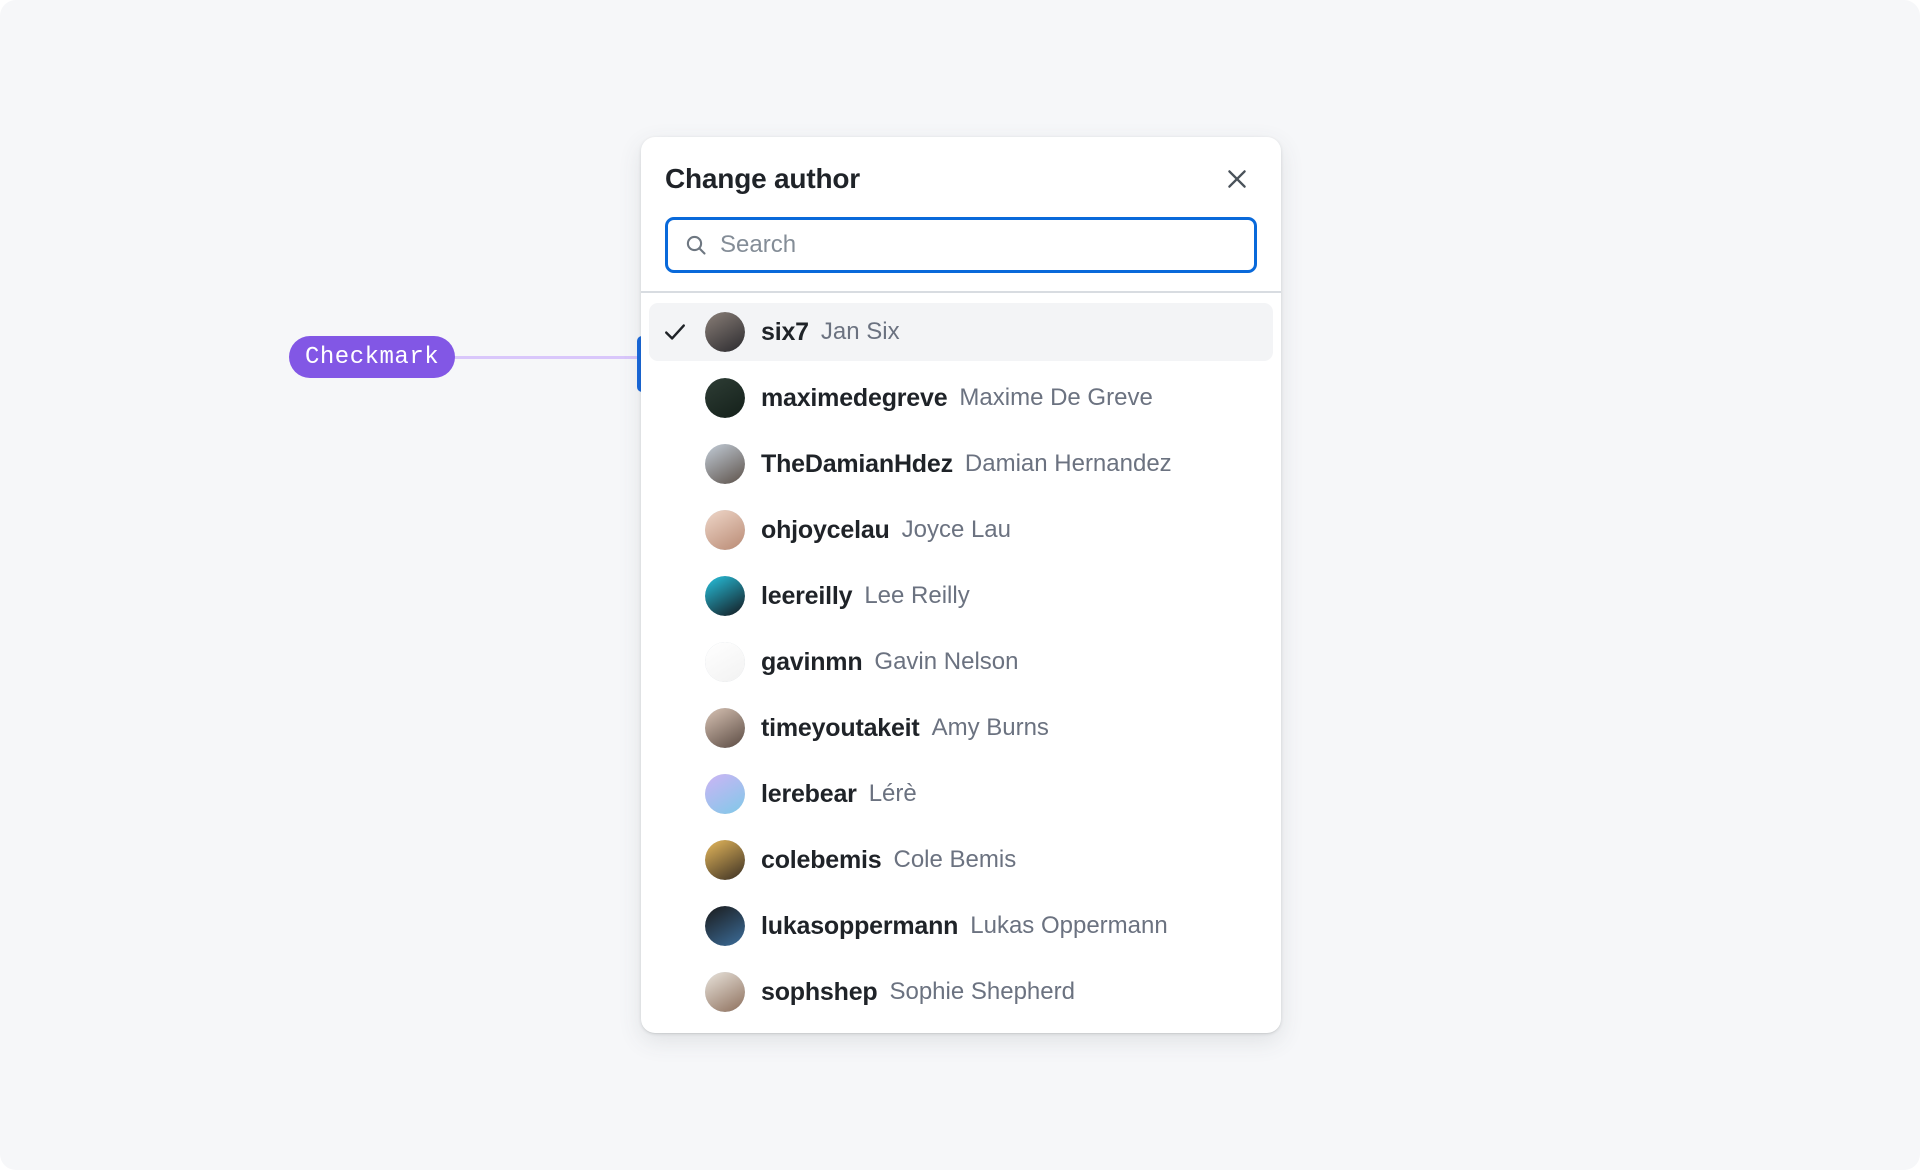 This screenshot has width=1920, height=1170. What do you see at coordinates (556, 357) in the screenshot?
I see `annotation-connector-line` at bounding box center [556, 357].